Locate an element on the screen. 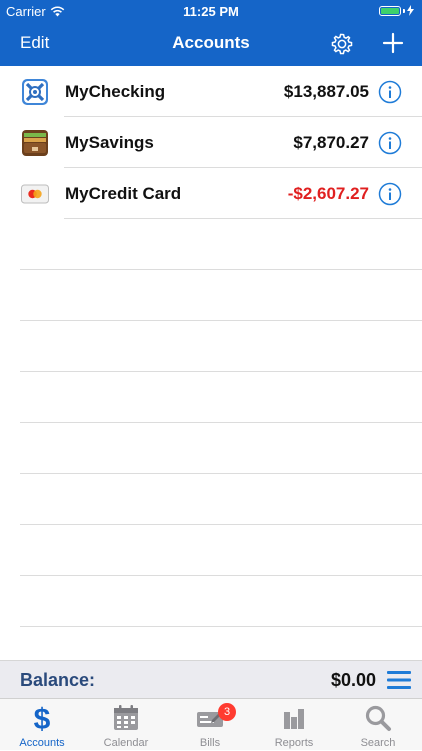  navigation-bar: Edit Accounts is located at coordinates (211, 44).